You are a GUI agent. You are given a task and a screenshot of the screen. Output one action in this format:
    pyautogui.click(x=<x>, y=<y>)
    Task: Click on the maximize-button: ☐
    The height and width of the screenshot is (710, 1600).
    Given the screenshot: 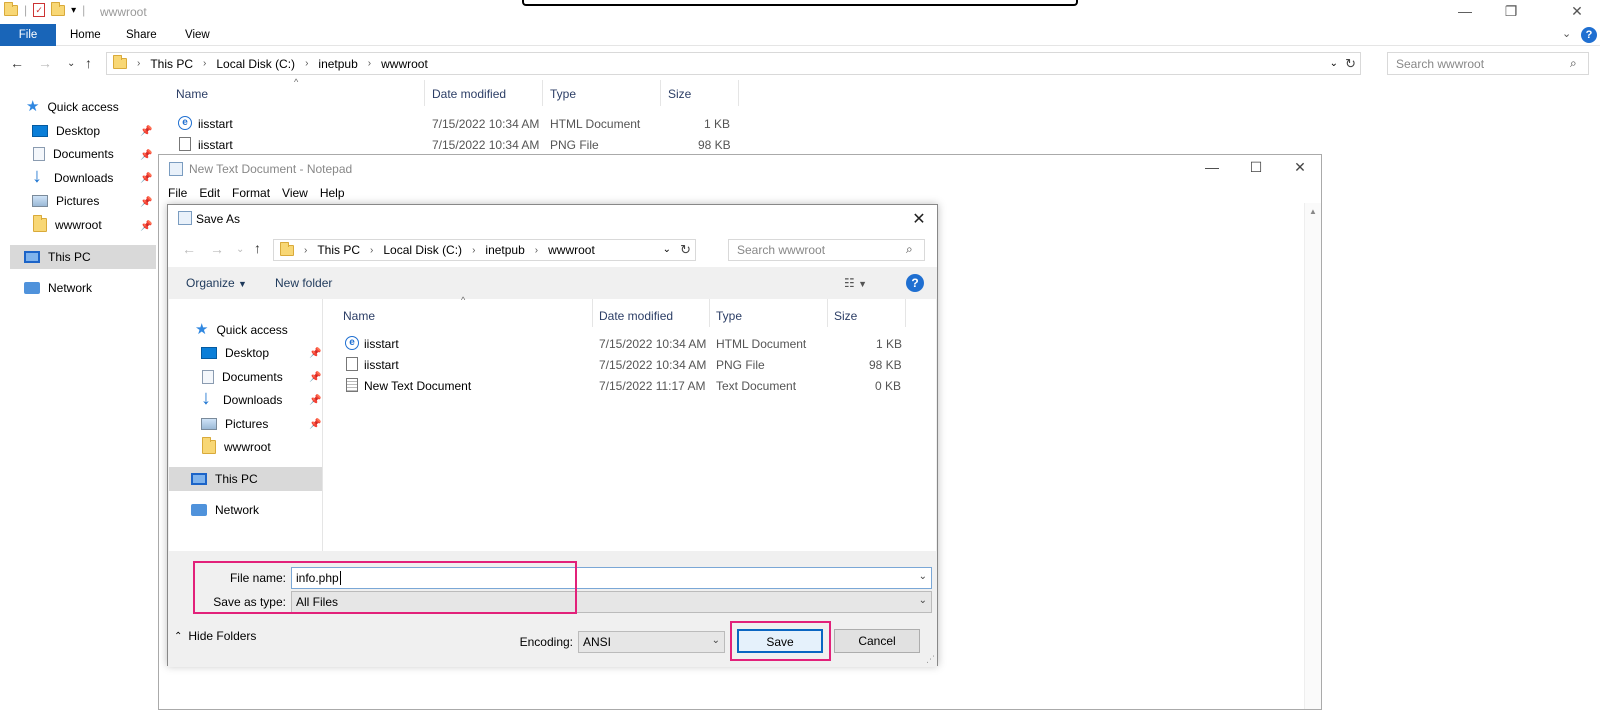 What is the action you would take?
    pyautogui.click(x=1256, y=169)
    